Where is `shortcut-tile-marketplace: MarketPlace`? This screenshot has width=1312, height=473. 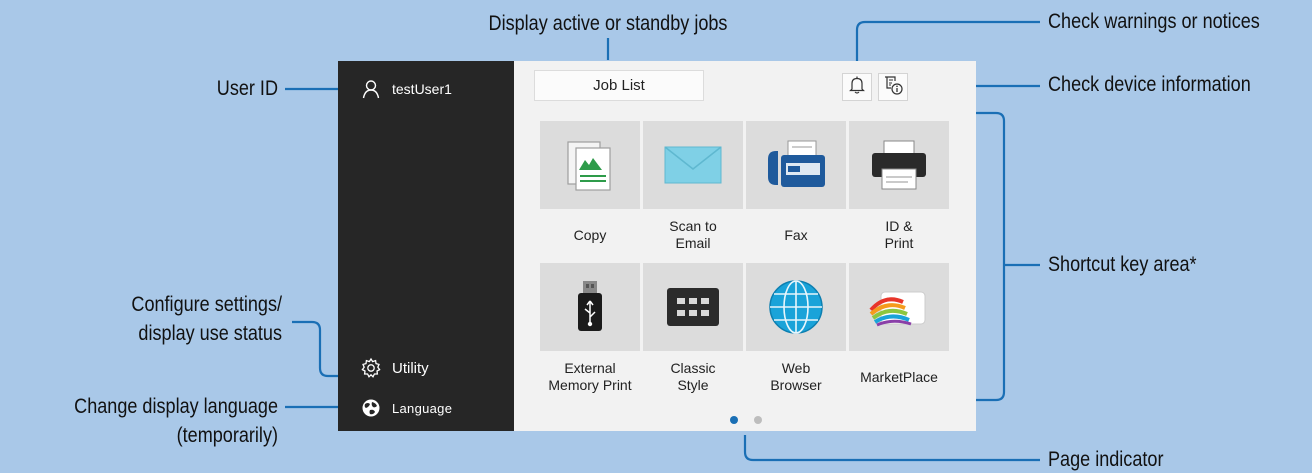 shortcut-tile-marketplace: MarketPlace is located at coordinates (900, 334).